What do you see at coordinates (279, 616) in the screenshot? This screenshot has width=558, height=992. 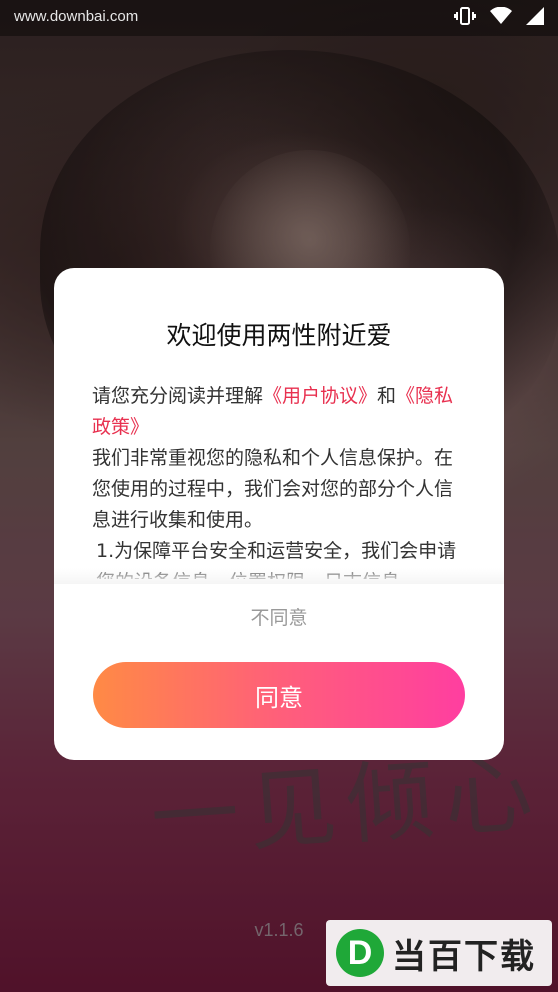 I see `disagree-button: 不同意` at bounding box center [279, 616].